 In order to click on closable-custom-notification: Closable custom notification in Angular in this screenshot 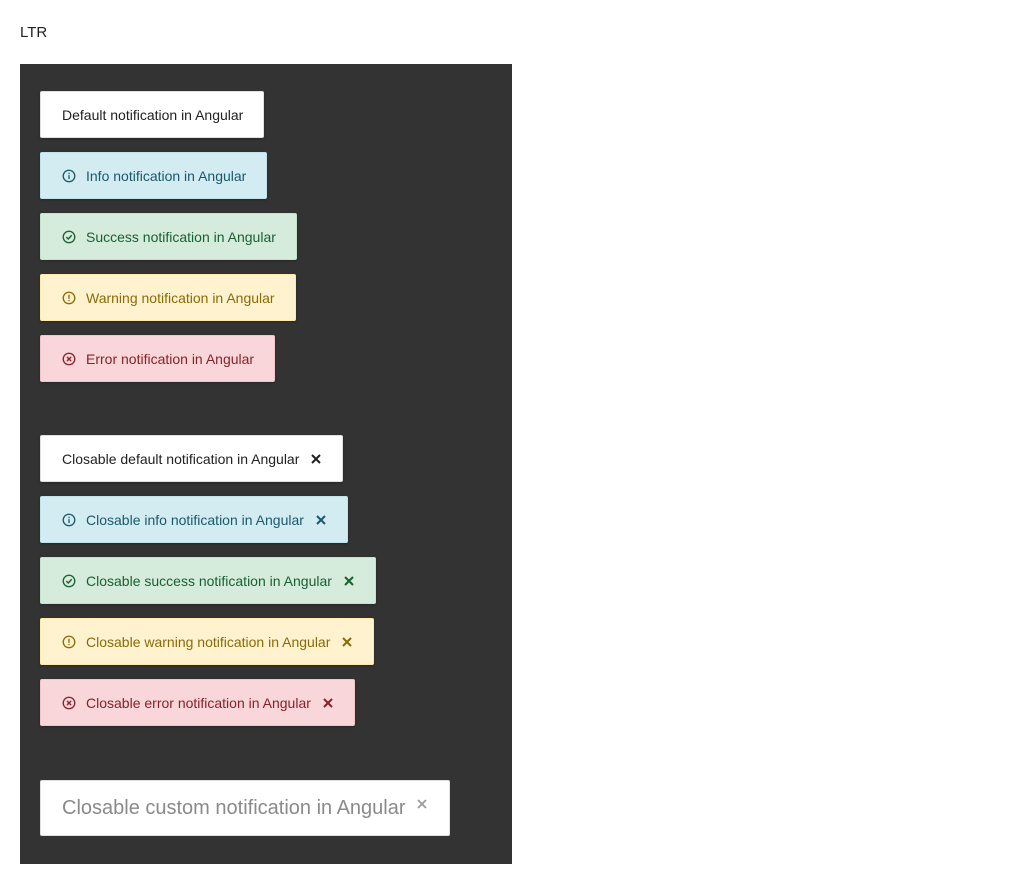, I will do `click(245, 808)`.